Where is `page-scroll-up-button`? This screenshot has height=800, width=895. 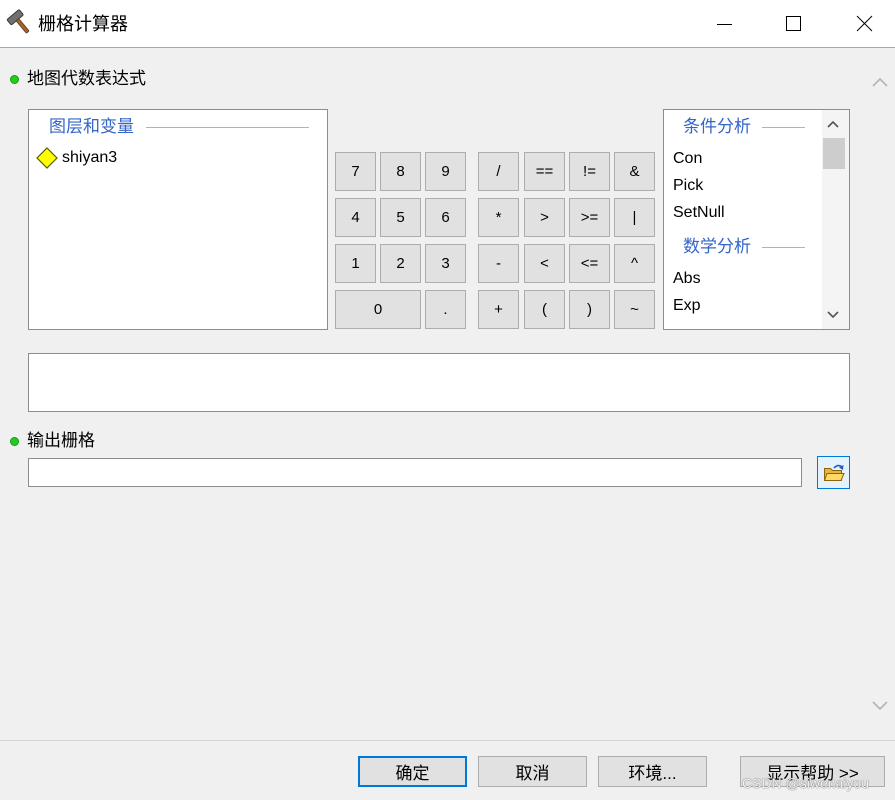
page-scroll-up-button is located at coordinates (880, 82).